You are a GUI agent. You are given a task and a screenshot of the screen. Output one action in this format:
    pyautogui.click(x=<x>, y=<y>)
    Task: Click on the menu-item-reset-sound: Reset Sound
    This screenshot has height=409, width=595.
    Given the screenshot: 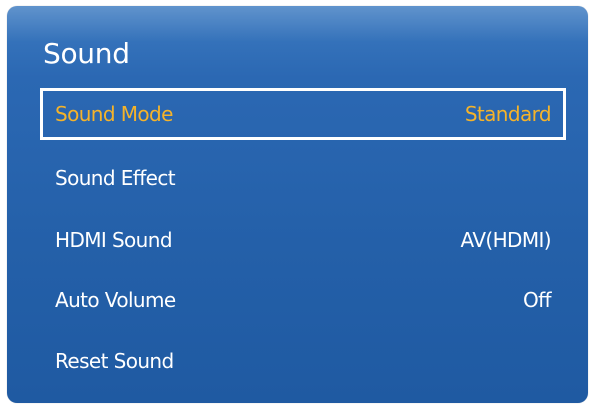 What is the action you would take?
    pyautogui.click(x=303, y=361)
    